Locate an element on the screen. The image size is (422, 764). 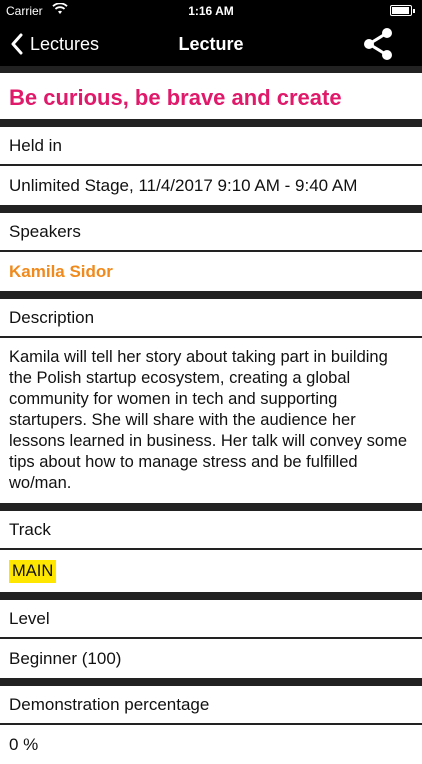
battery-icon is located at coordinates (402, 10).